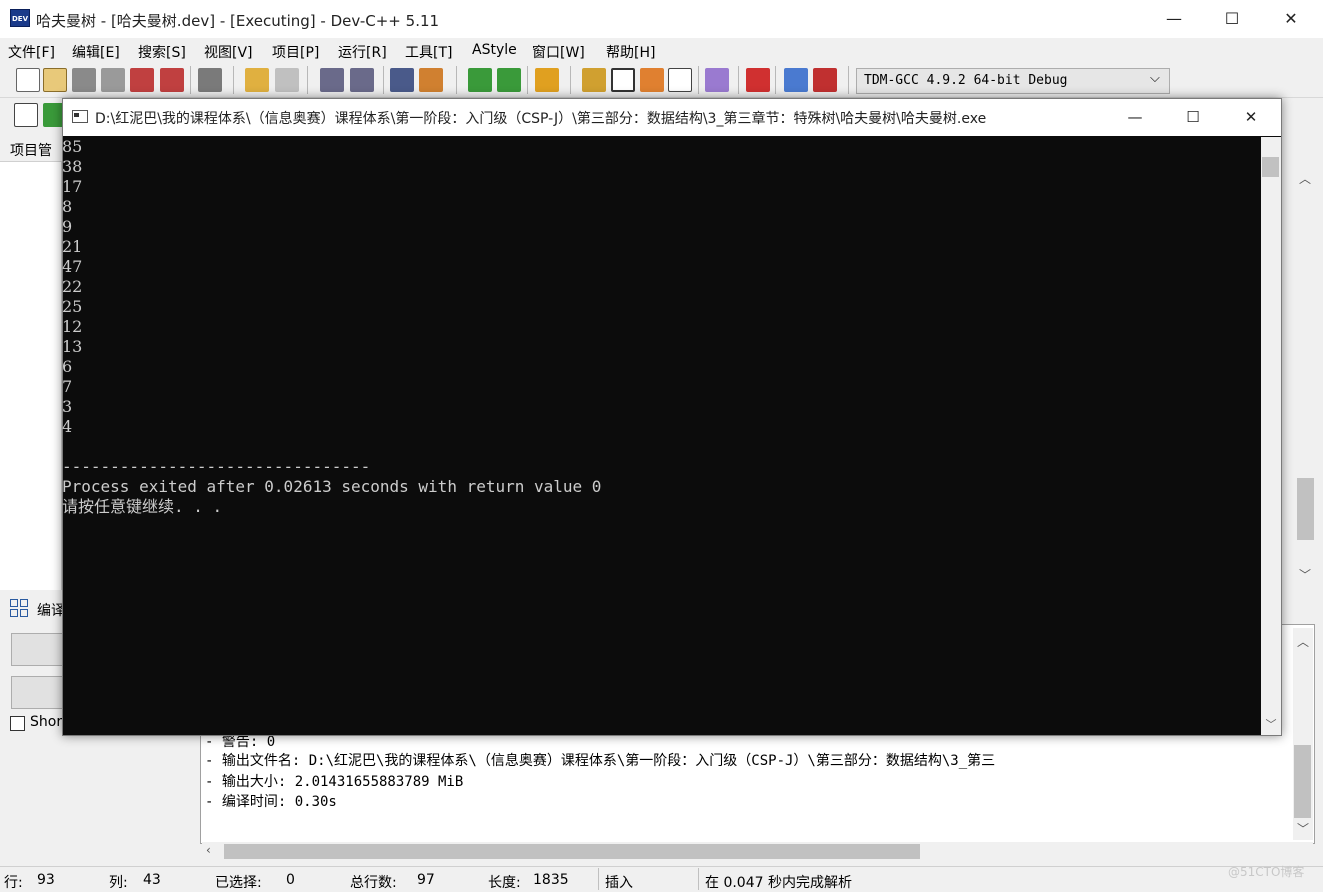  I want to click on menu-edit: 编辑[E], so click(96, 52).